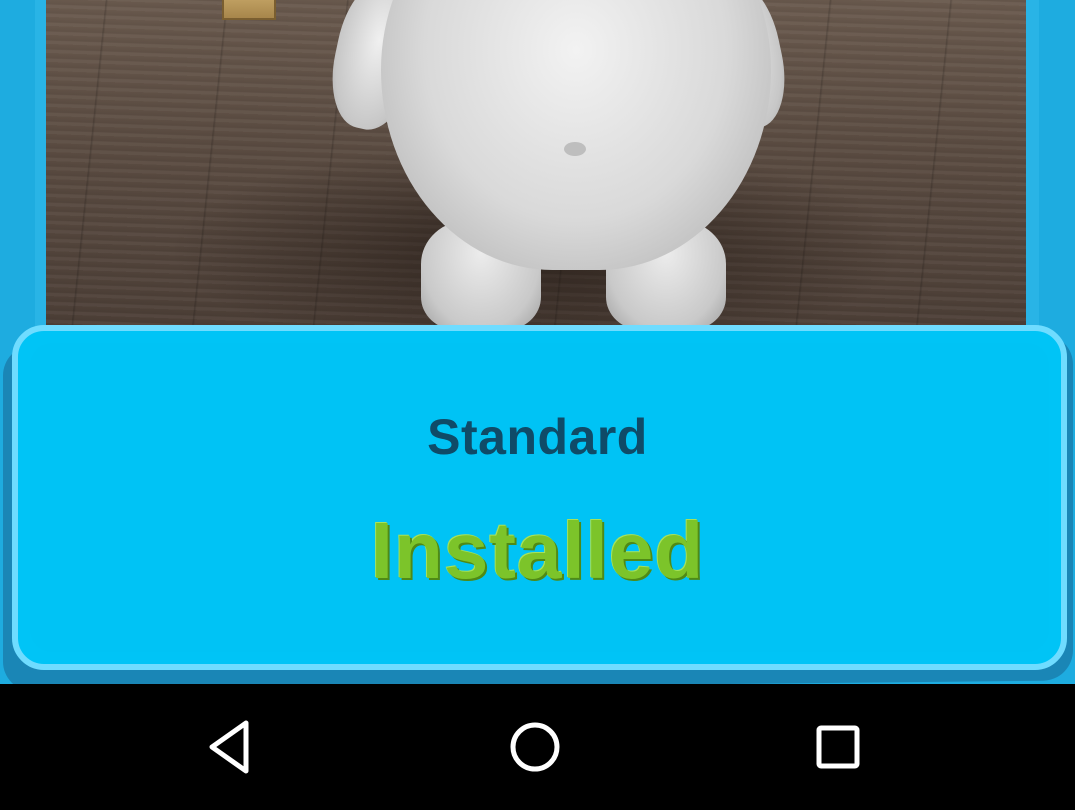 The width and height of the screenshot is (1075, 810). I want to click on back-button, so click(234, 747).